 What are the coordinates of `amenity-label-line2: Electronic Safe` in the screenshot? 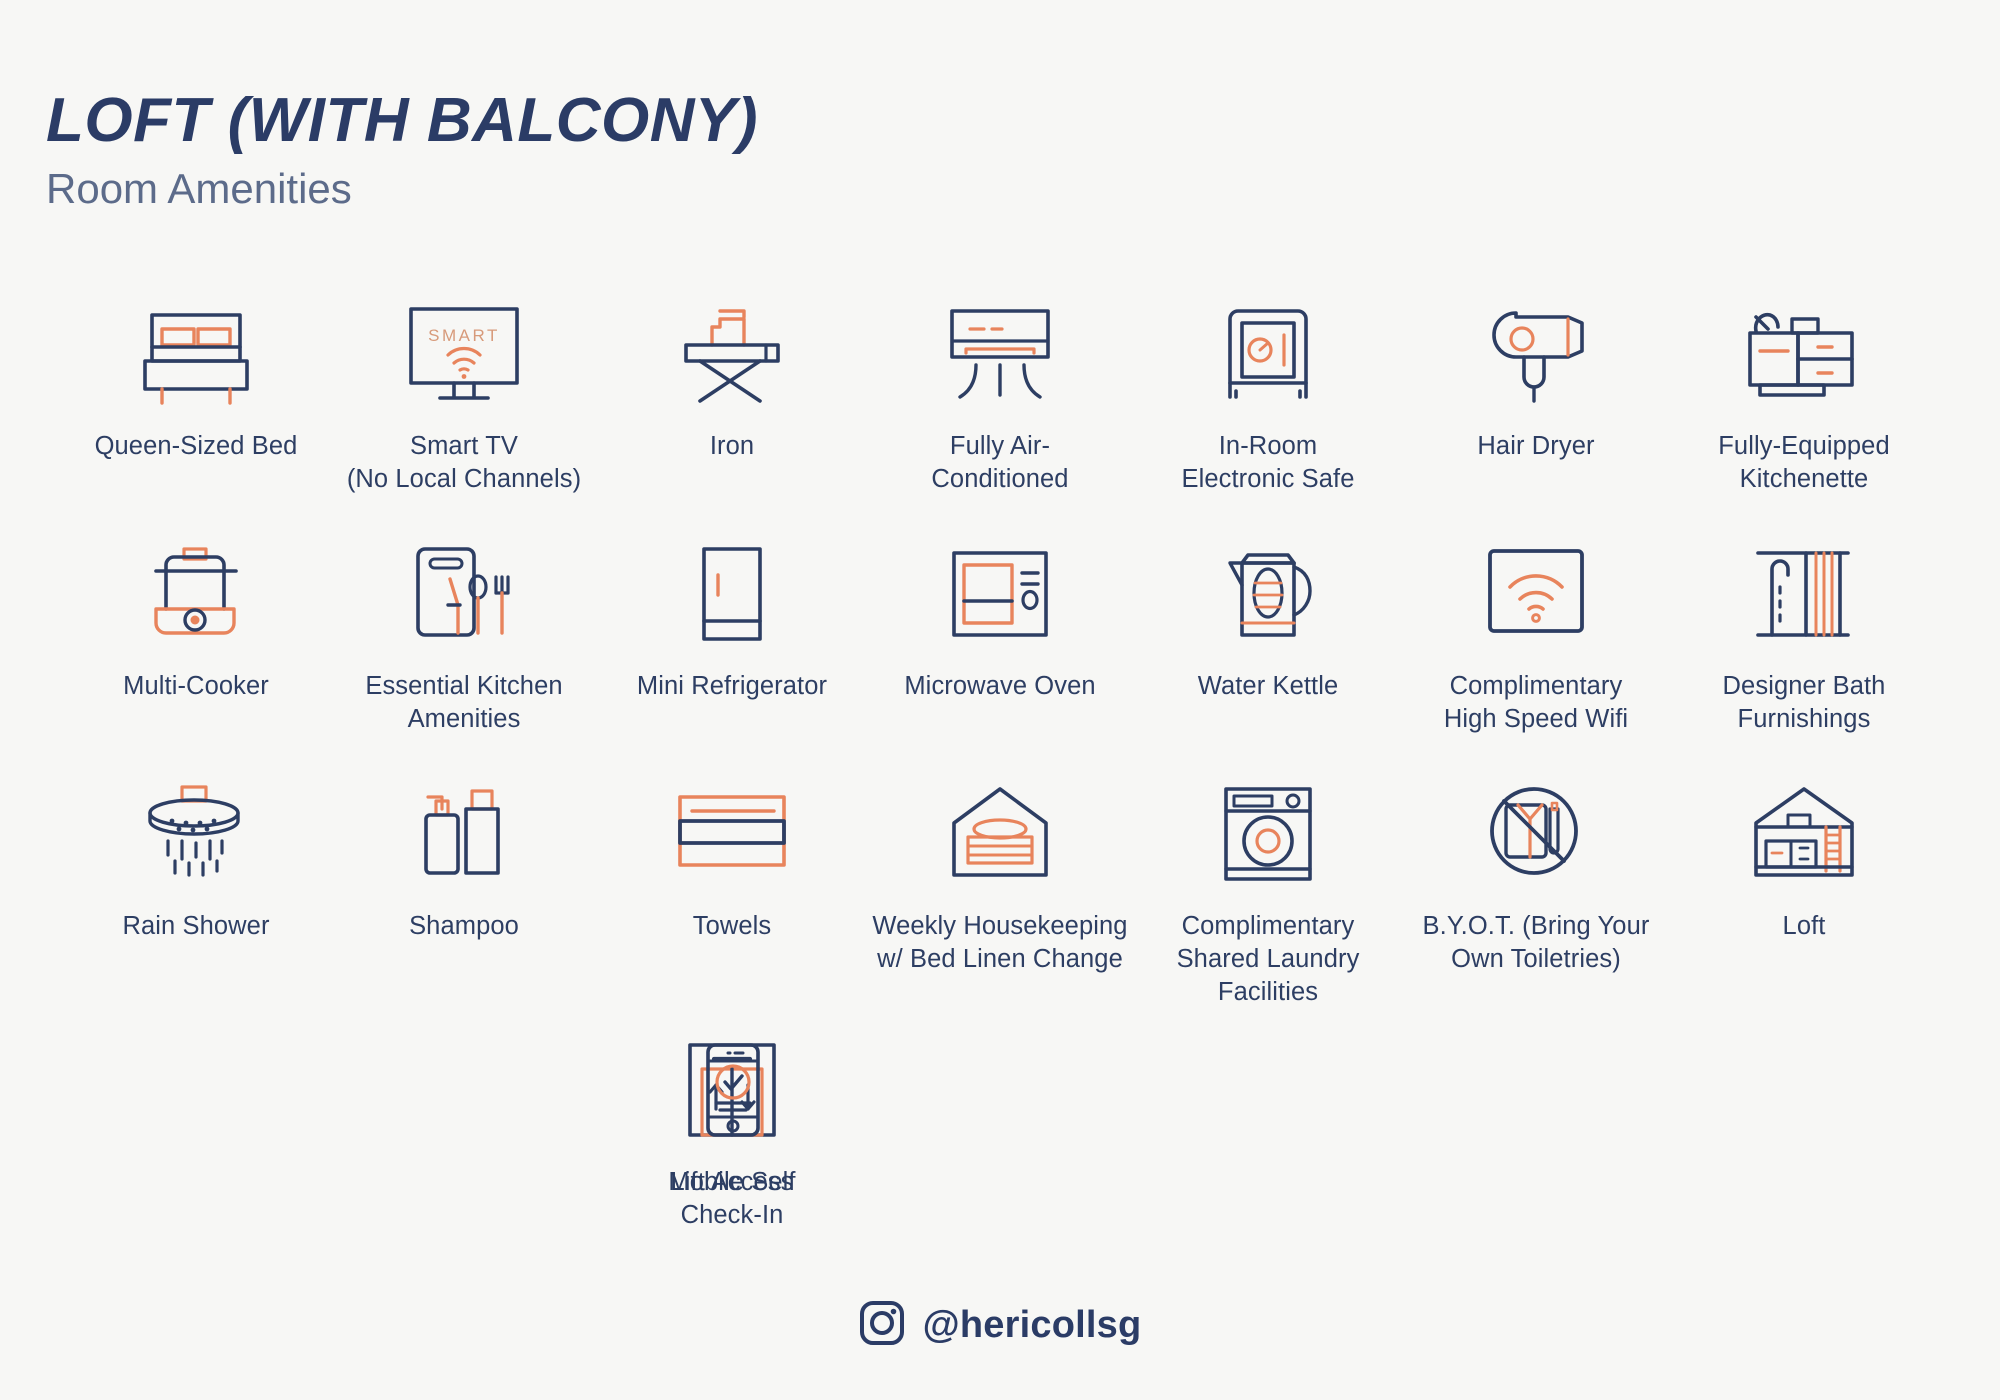 It's located at (1268, 479).